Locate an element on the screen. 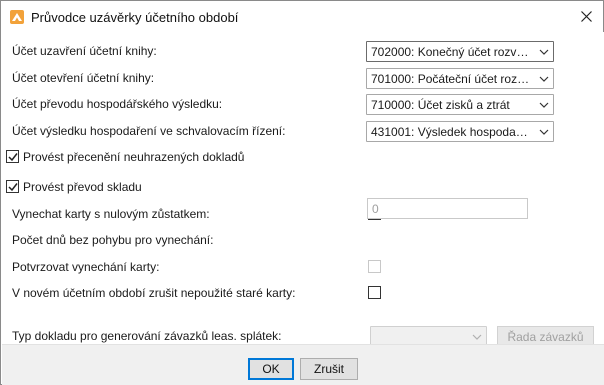 The height and width of the screenshot is (385, 604). window-title: Průvodce uzávěrky účetního období is located at coordinates (135, 17).